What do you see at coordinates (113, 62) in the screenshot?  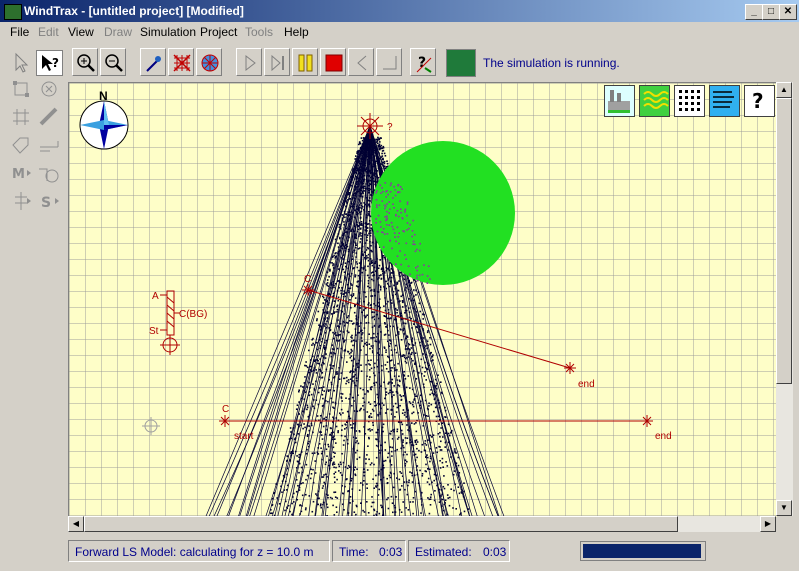 I see `zoom-out-icon` at bounding box center [113, 62].